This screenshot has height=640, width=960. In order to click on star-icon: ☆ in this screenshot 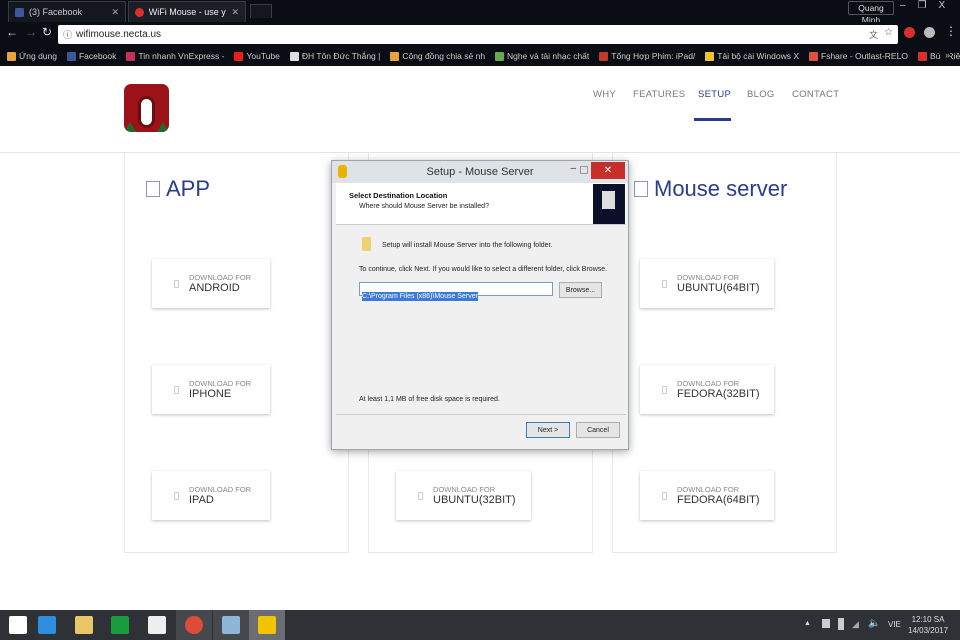, I will do `click(888, 32)`.